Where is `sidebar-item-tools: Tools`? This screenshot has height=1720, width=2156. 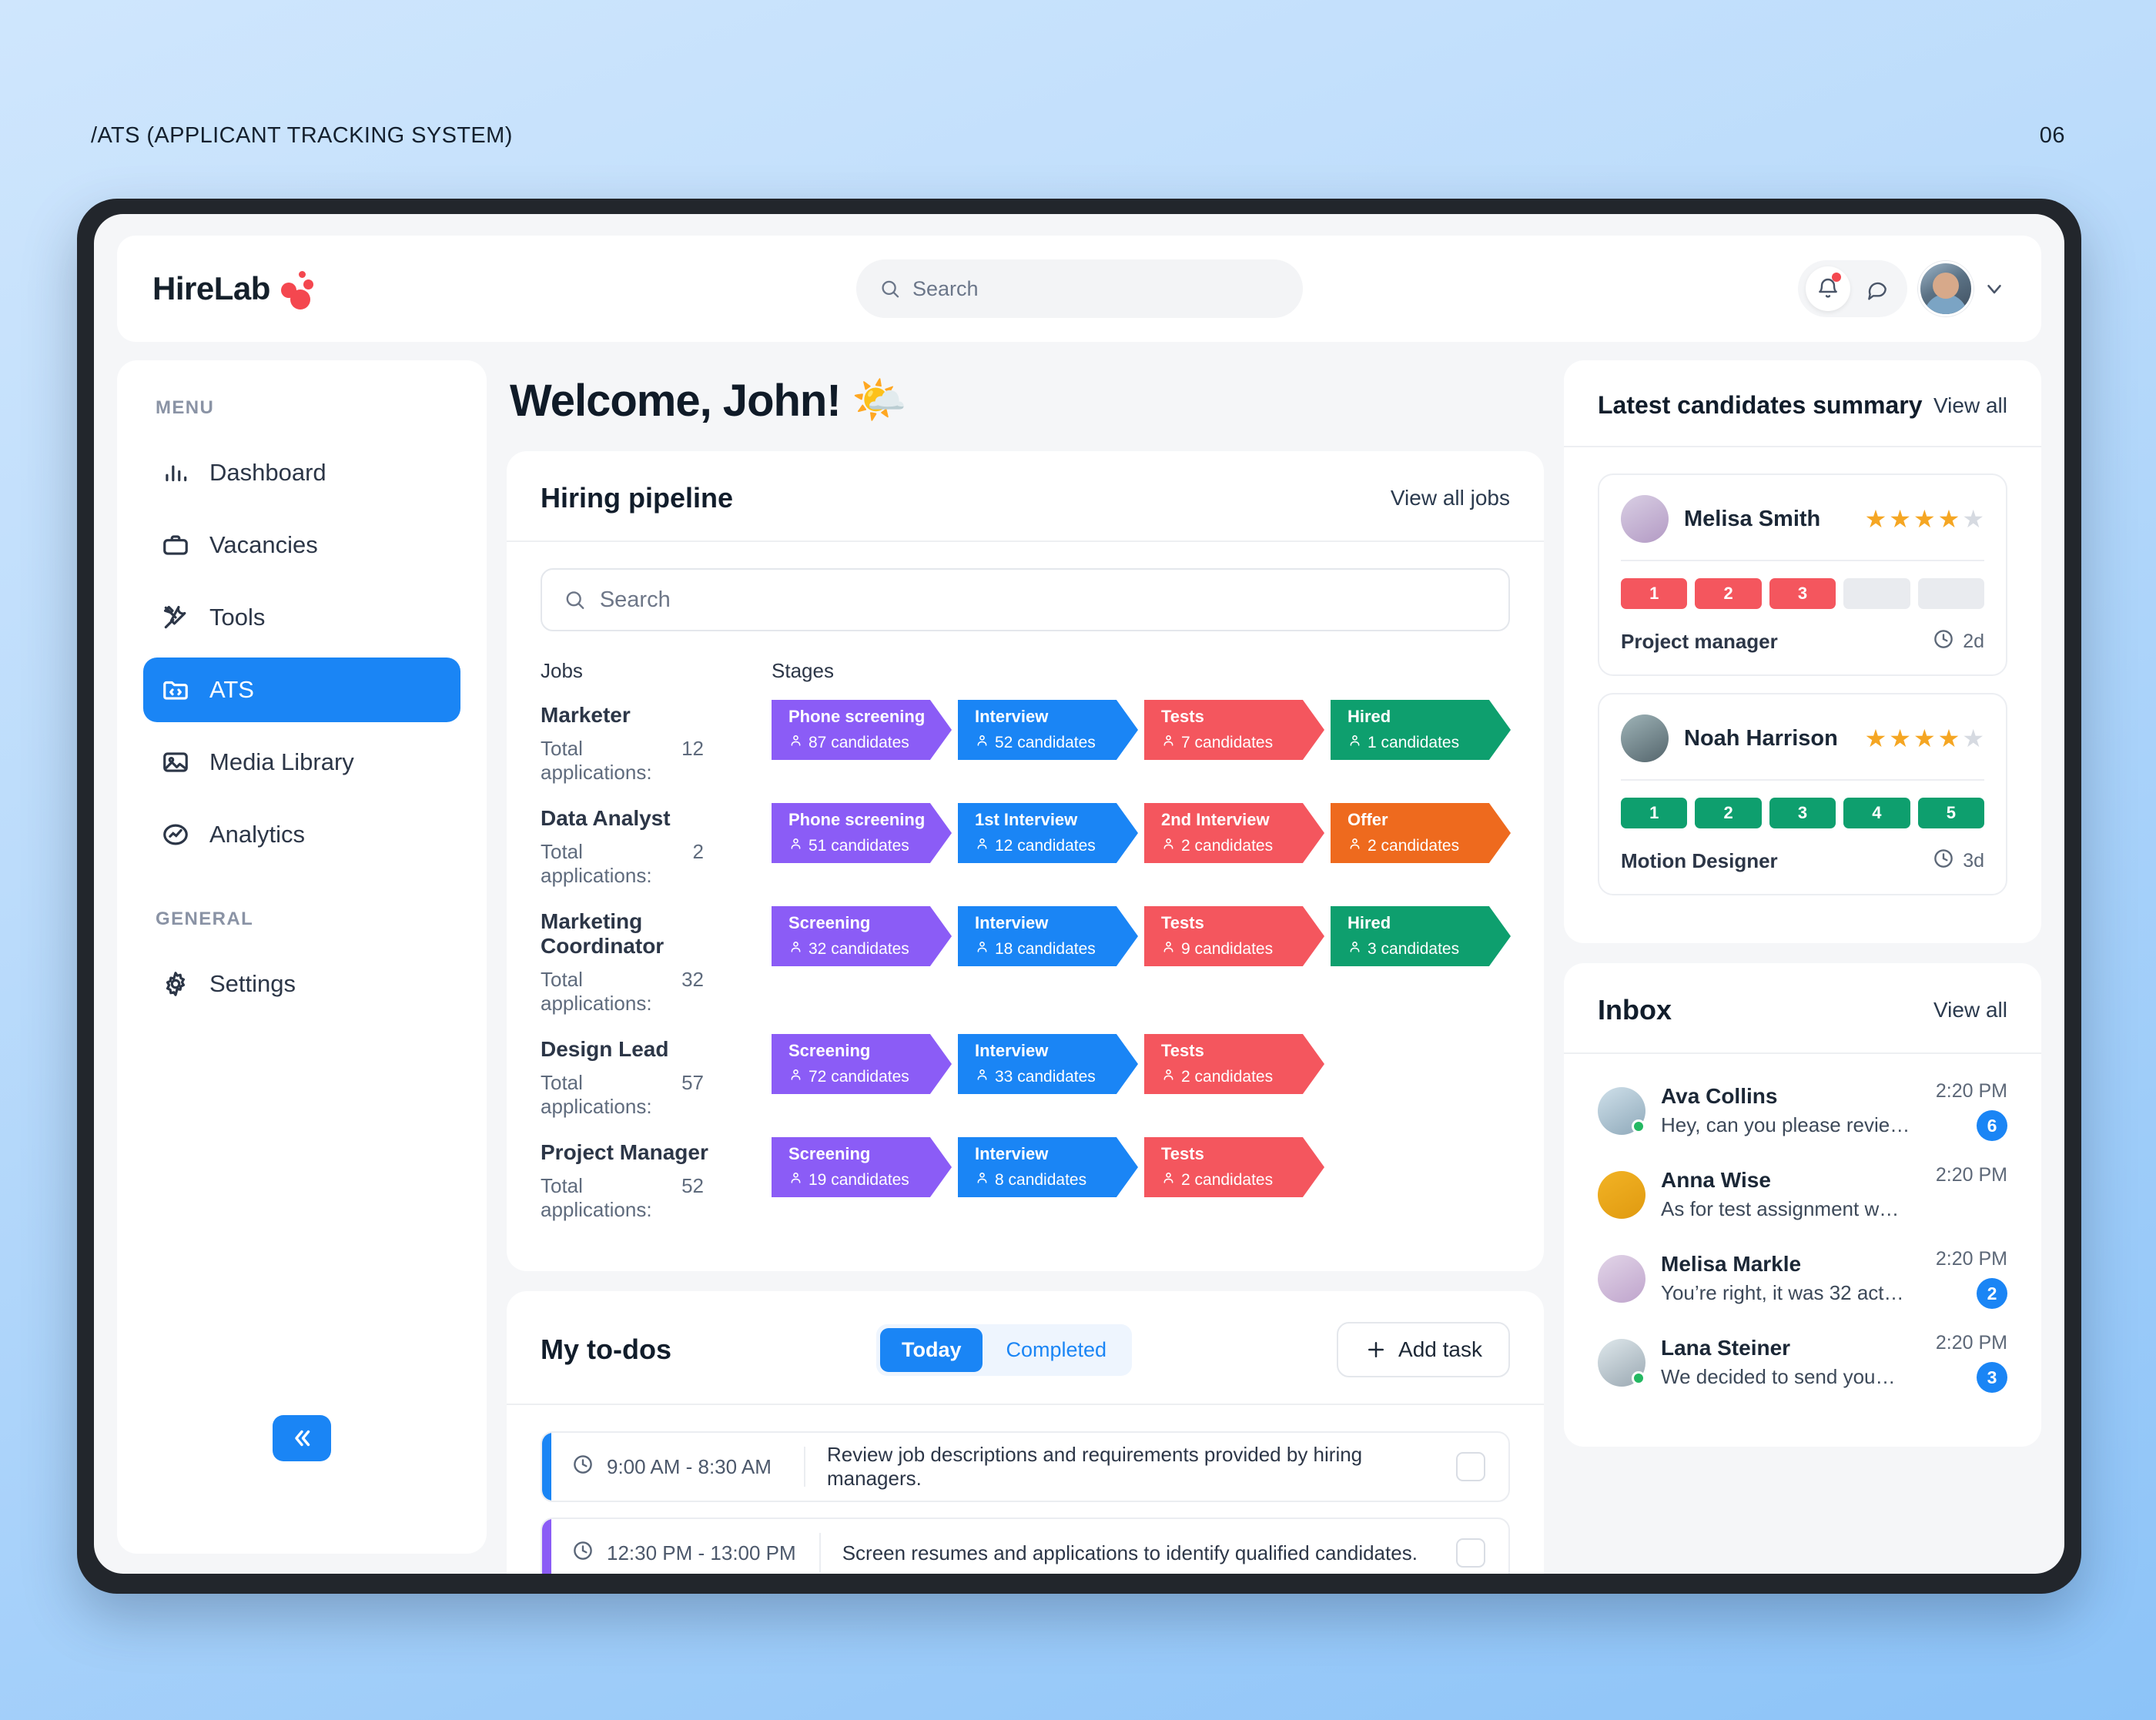 sidebar-item-tools: Tools is located at coordinates (301, 617).